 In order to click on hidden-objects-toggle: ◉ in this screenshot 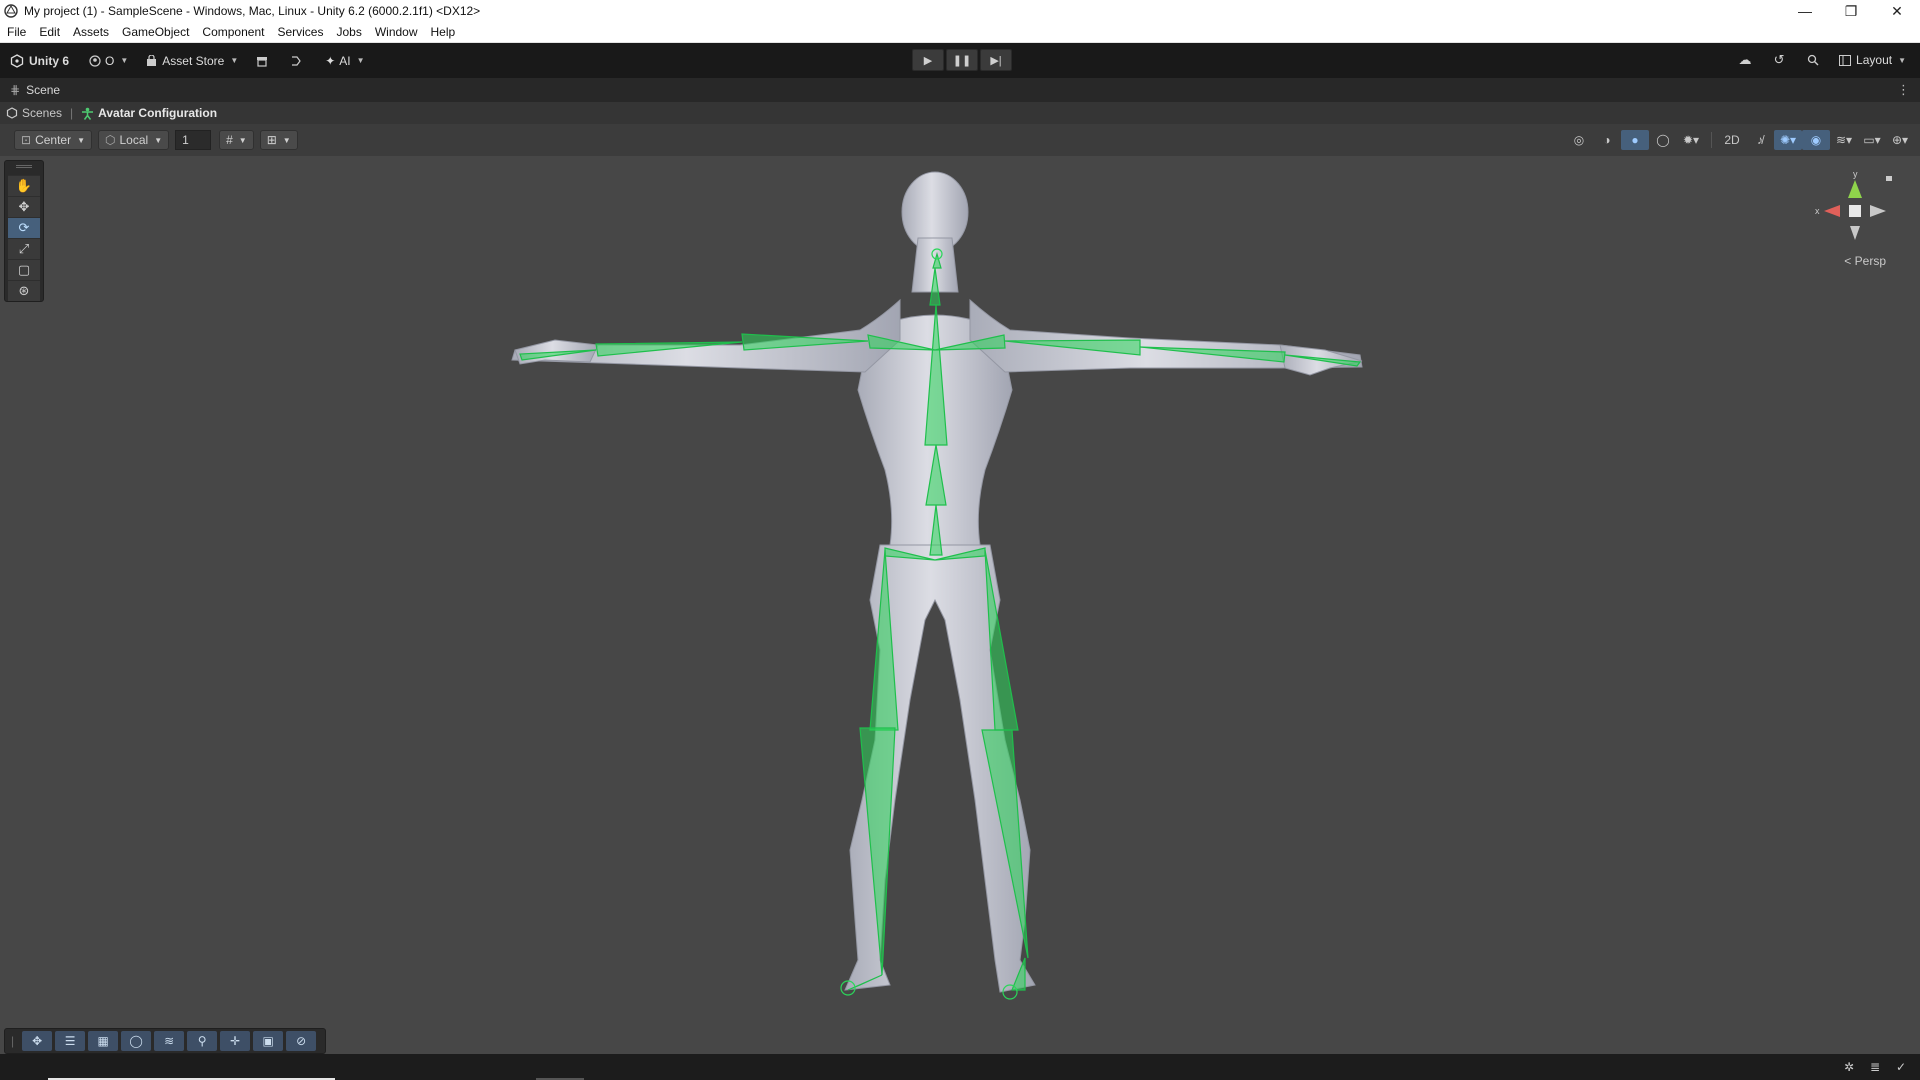, I will do `click(1816, 140)`.